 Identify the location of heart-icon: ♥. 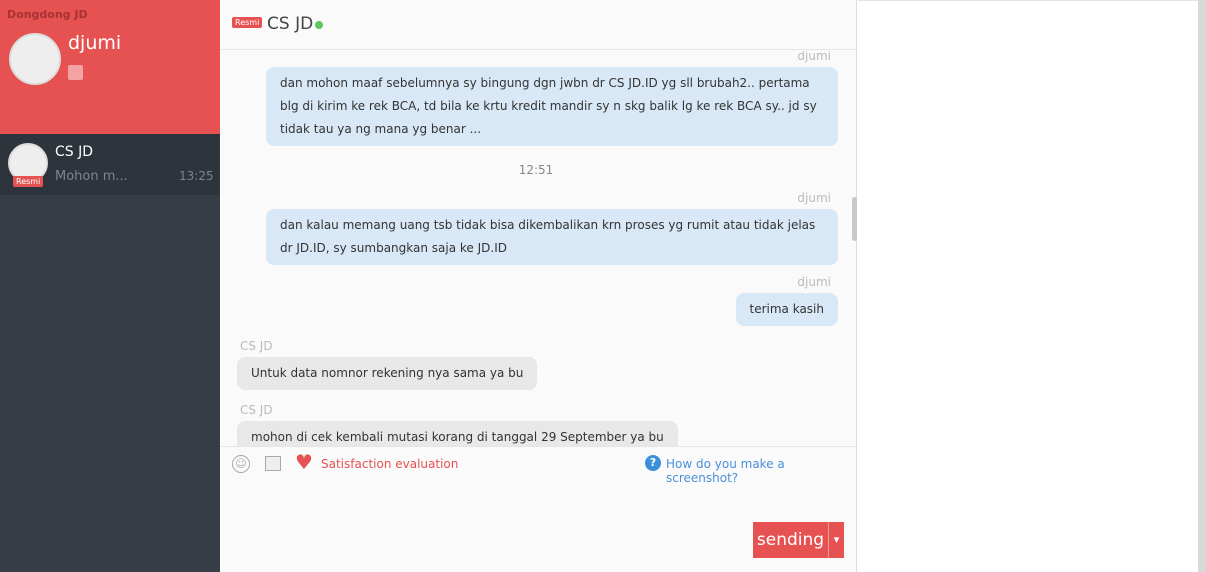
(304, 462).